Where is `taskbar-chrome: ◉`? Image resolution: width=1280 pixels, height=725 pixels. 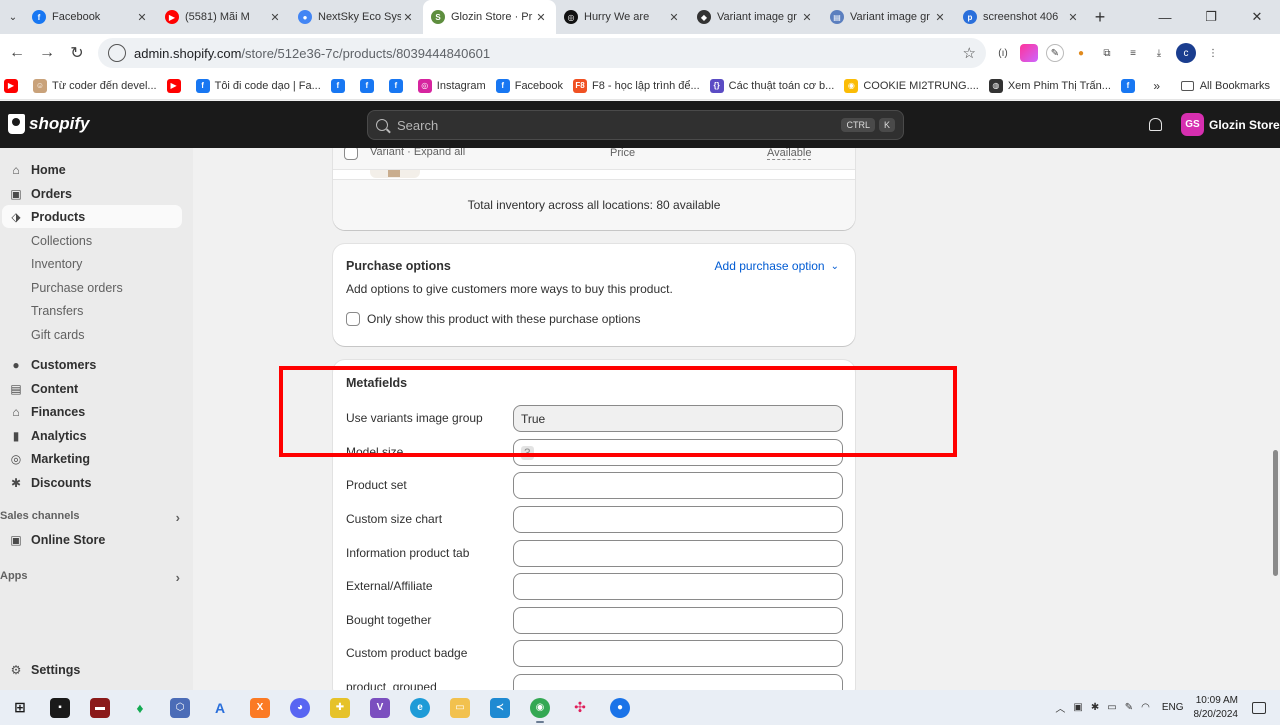
taskbar-chrome: ◉ is located at coordinates (540, 707).